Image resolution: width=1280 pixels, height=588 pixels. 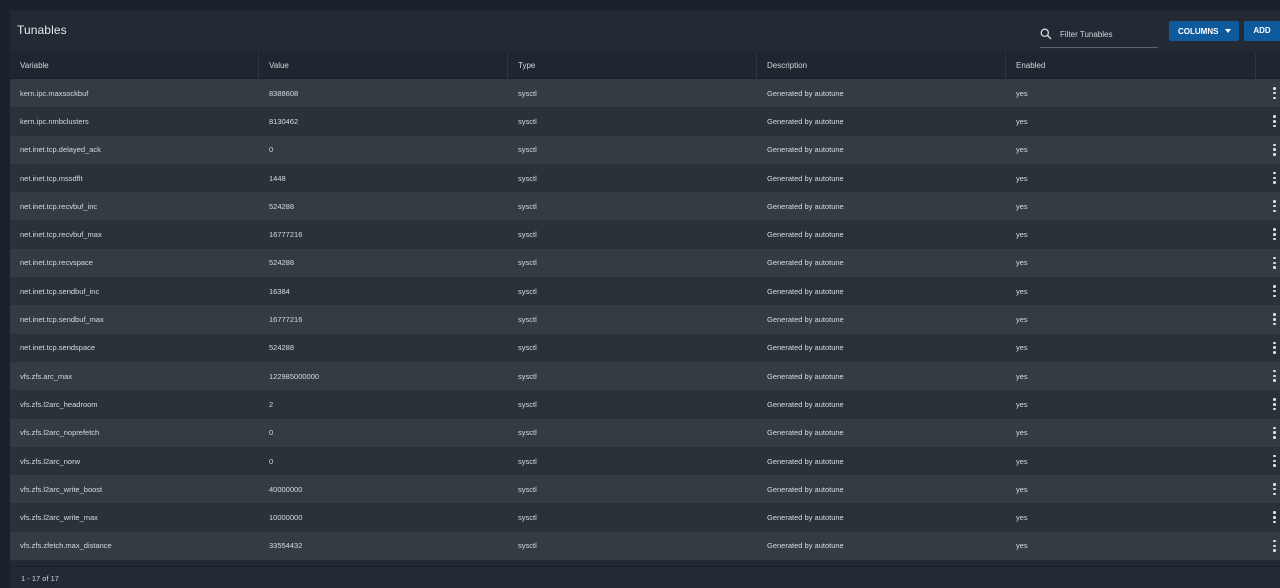 What do you see at coordinates (61, 489) in the screenshot?
I see `cell-variable: vfs.zfs.l2arc_write_boost` at bounding box center [61, 489].